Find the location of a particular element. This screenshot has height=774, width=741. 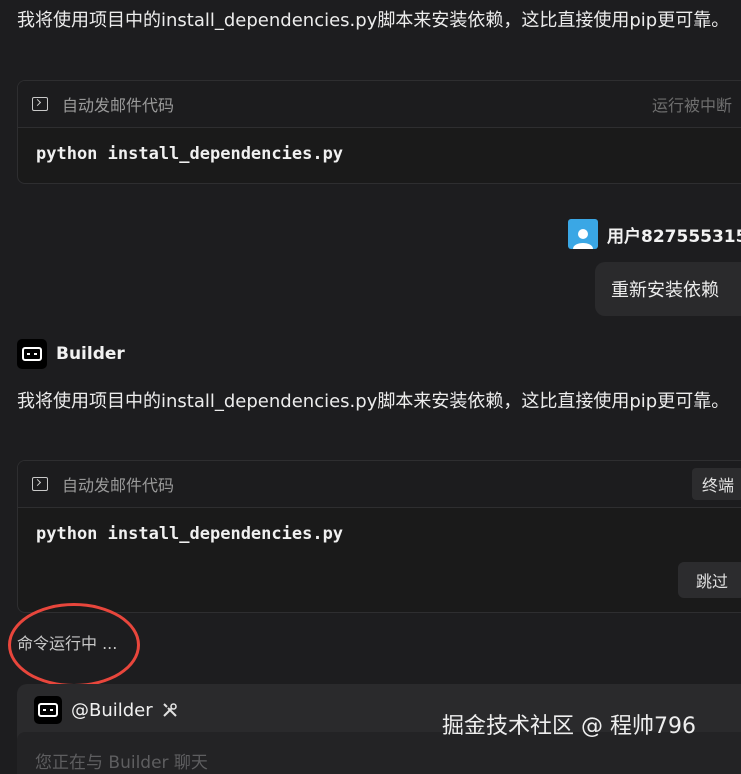

person-icon is located at coordinates (583, 239).